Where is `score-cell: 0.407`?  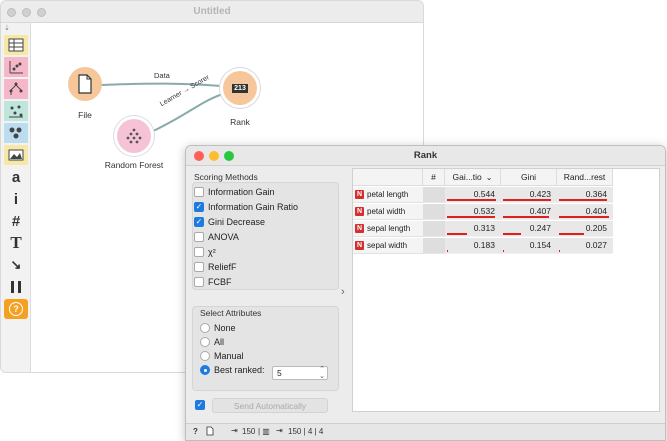
score-cell: 0.407 is located at coordinates (529, 212).